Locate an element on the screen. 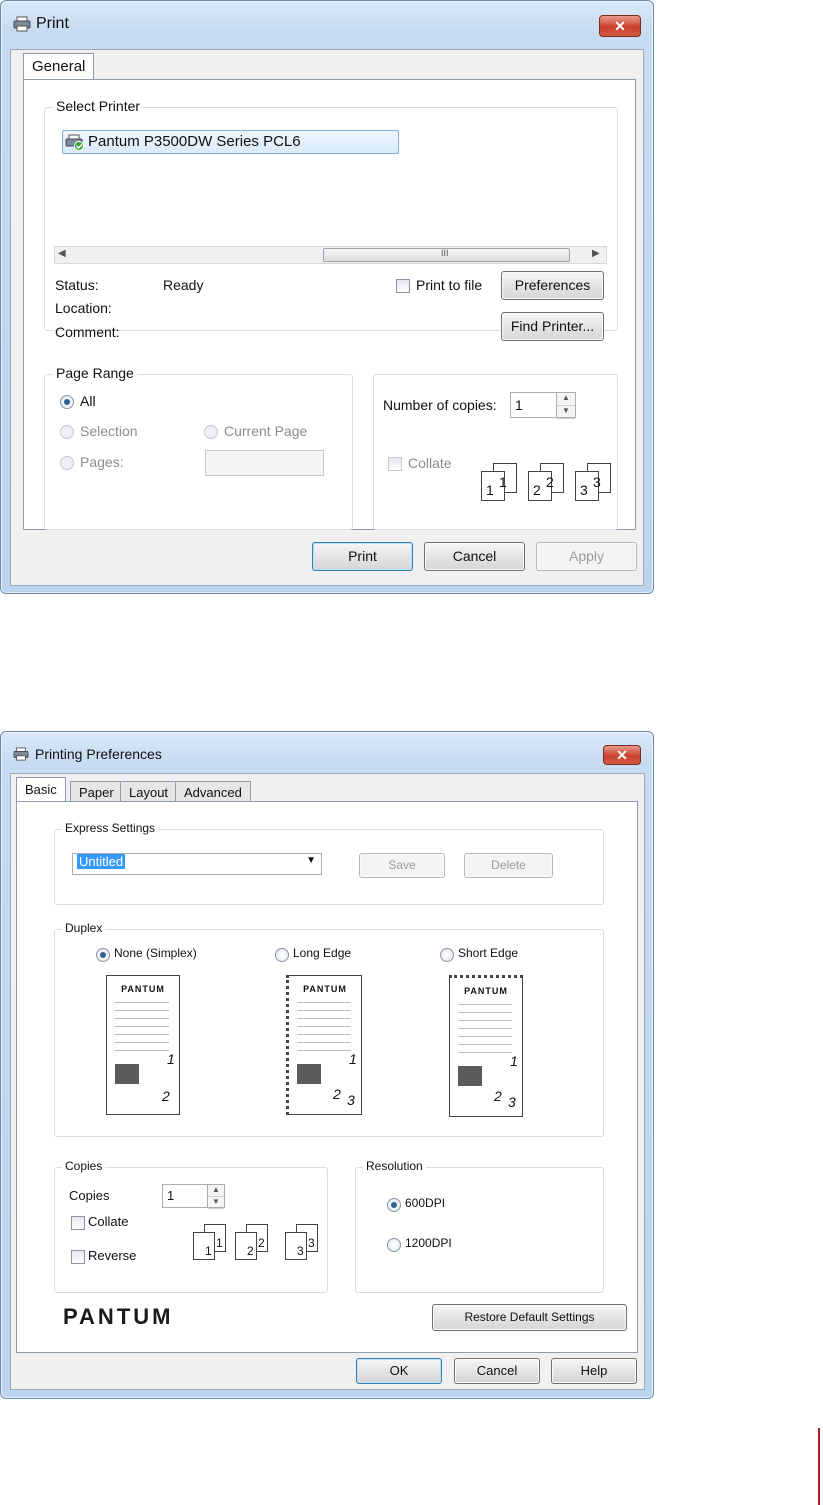 The image size is (823, 1505). express-settings-dropdown: Untitled ▼ is located at coordinates (197, 864).